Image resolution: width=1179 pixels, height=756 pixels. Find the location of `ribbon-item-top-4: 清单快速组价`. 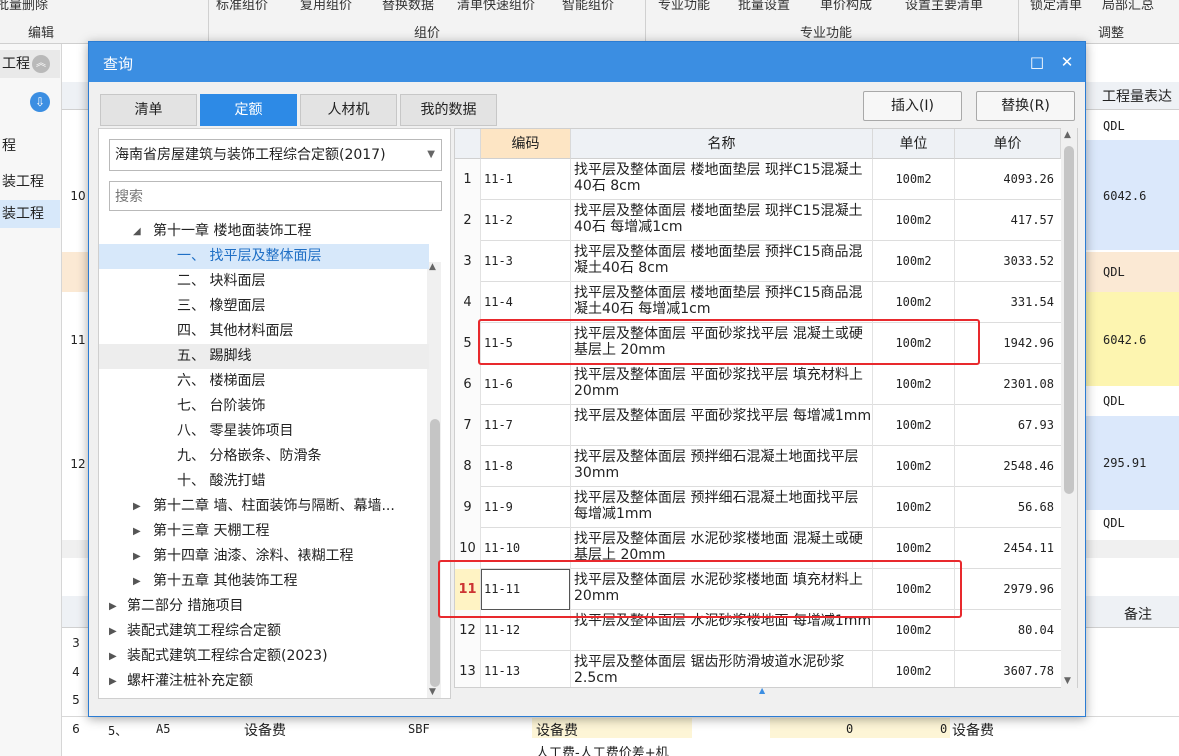

ribbon-item-top-4: 清单快速组价 is located at coordinates (496, 6).